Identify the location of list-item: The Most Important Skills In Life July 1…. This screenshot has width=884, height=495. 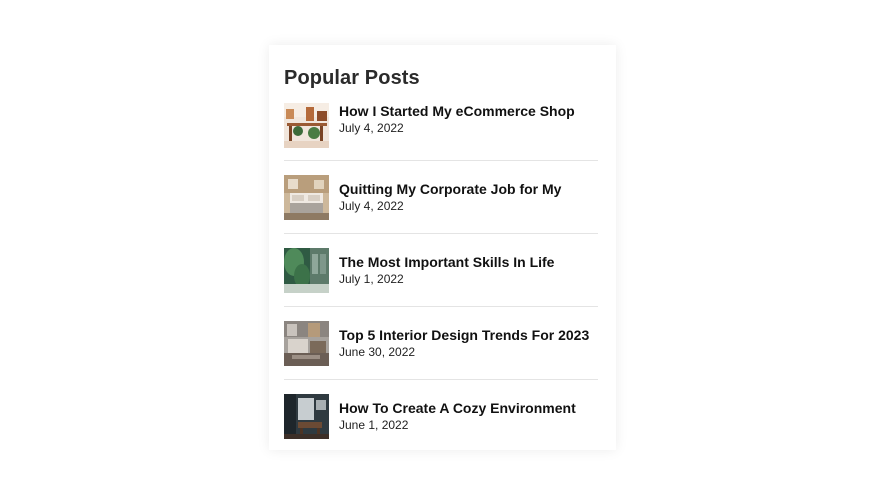
(441, 270).